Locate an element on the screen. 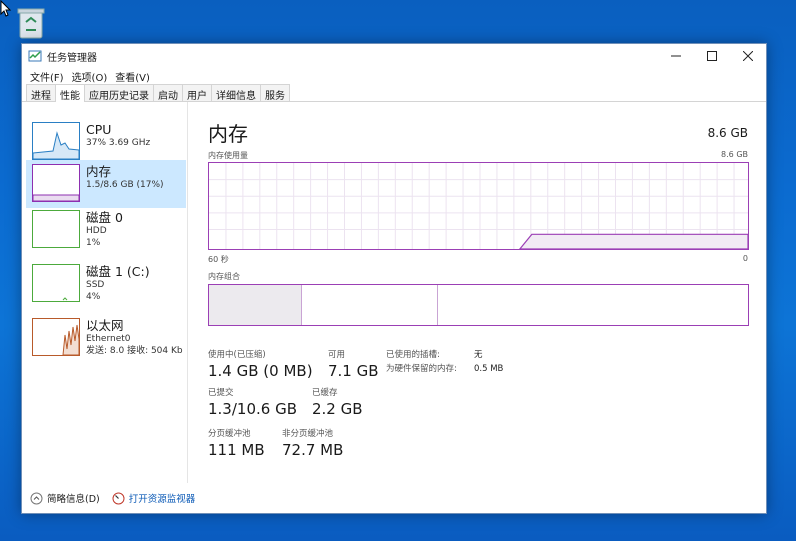 The height and width of the screenshot is (541, 796). sidebar-item-label: 磁盘 1 (C:) is located at coordinates (118, 271).